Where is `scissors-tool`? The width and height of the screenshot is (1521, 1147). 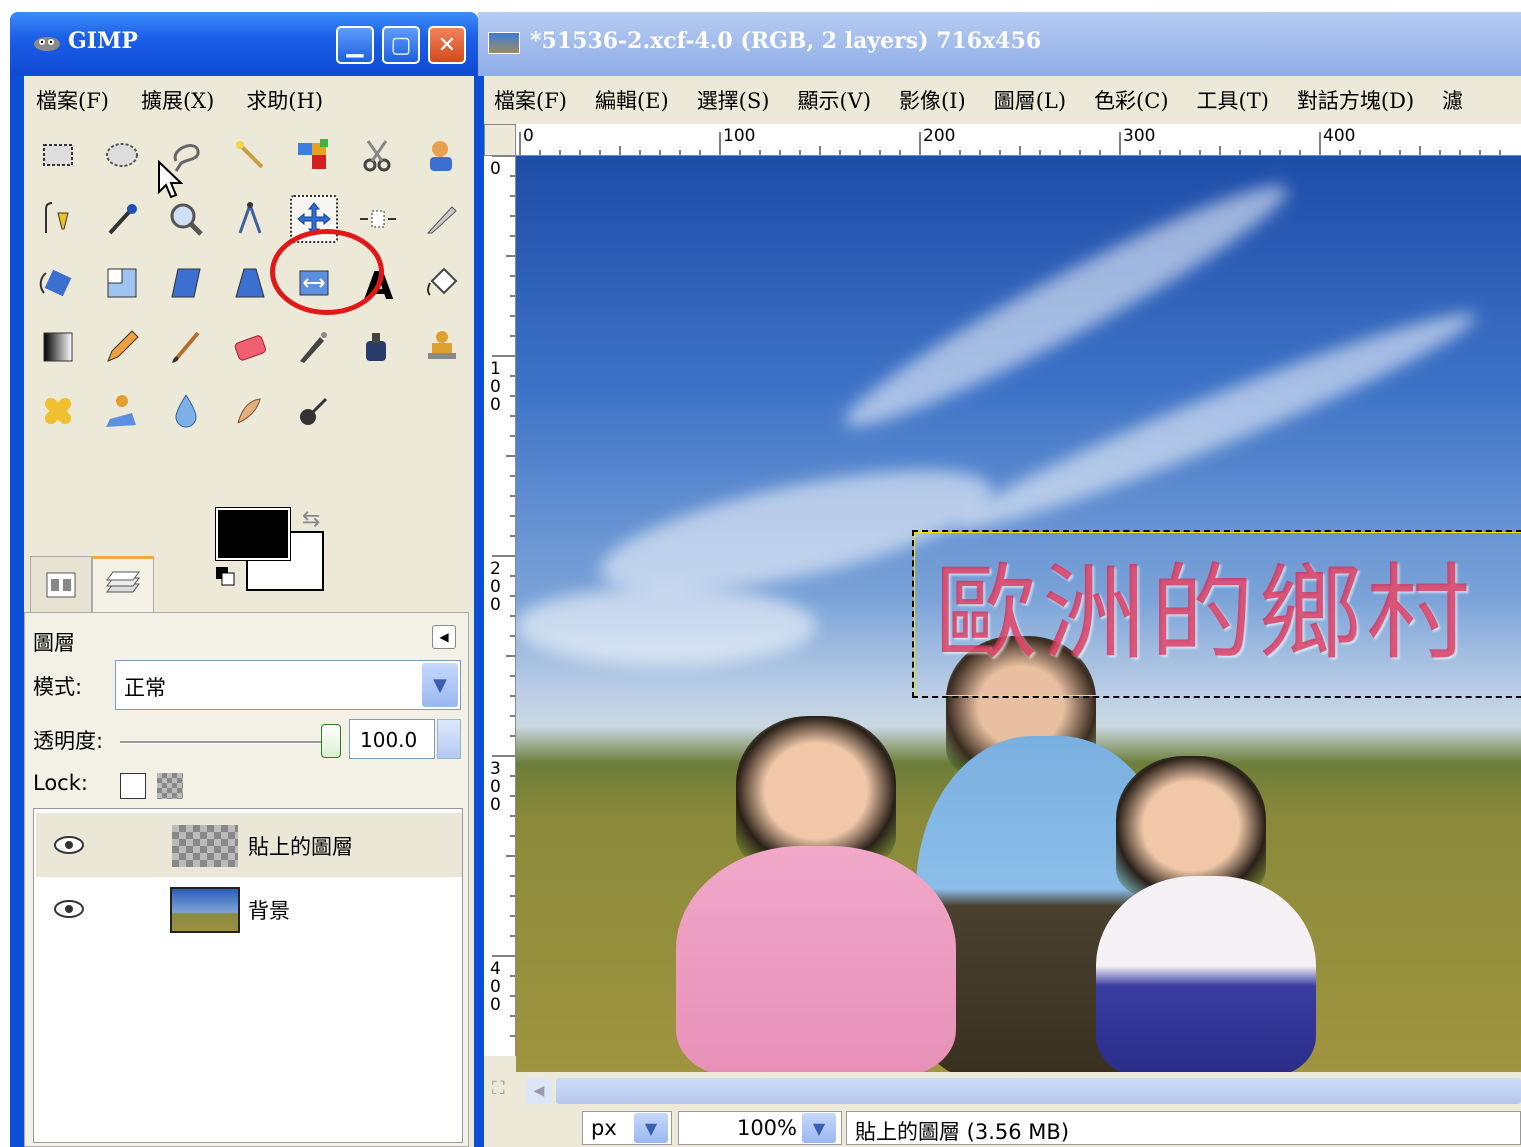
scissors-tool is located at coordinates (378, 155).